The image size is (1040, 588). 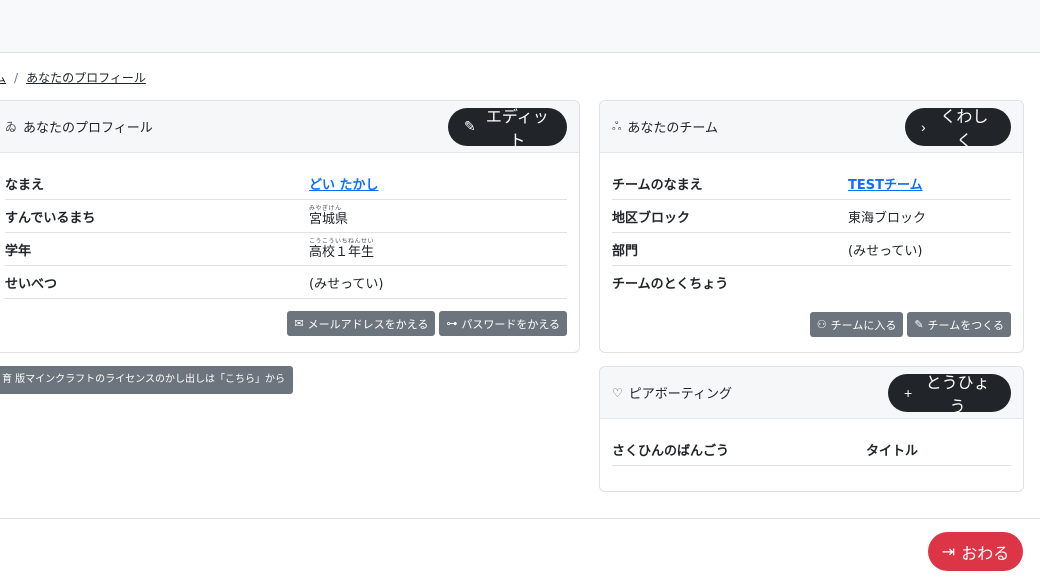 I want to click on edit-button-label: エディット, so click(x=517, y=129).